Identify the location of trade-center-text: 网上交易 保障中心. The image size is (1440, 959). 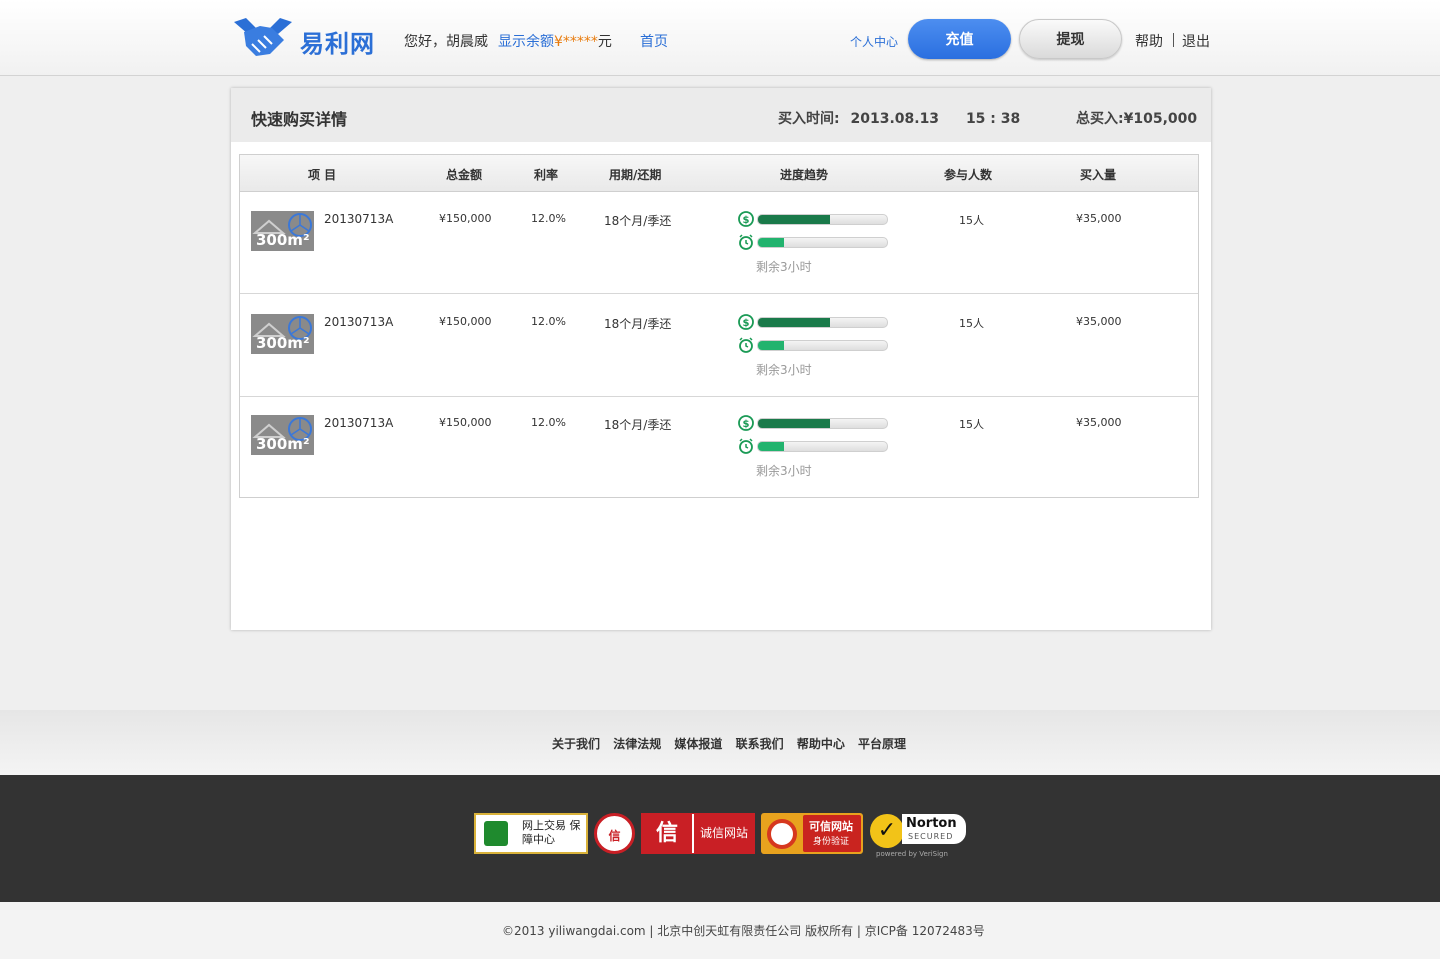
(551, 832).